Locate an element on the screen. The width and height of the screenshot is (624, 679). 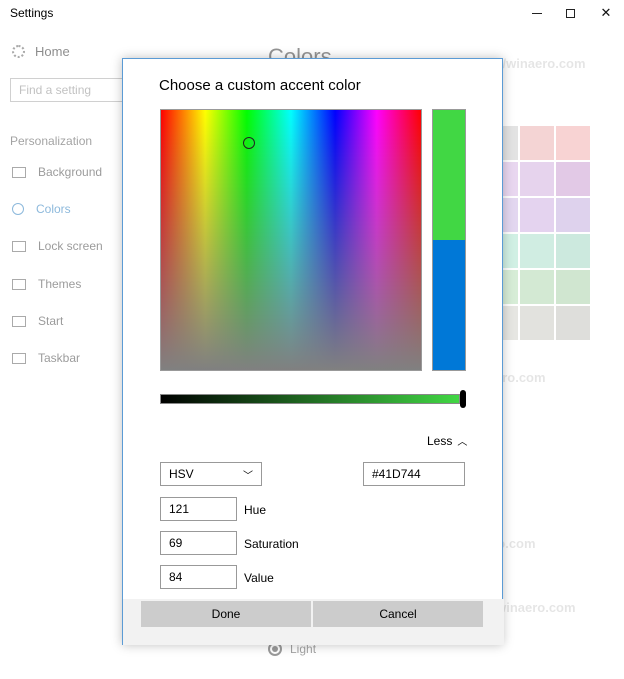
sidebar-item-lock-screen: Lock screen is located at coordinates (57, 246).